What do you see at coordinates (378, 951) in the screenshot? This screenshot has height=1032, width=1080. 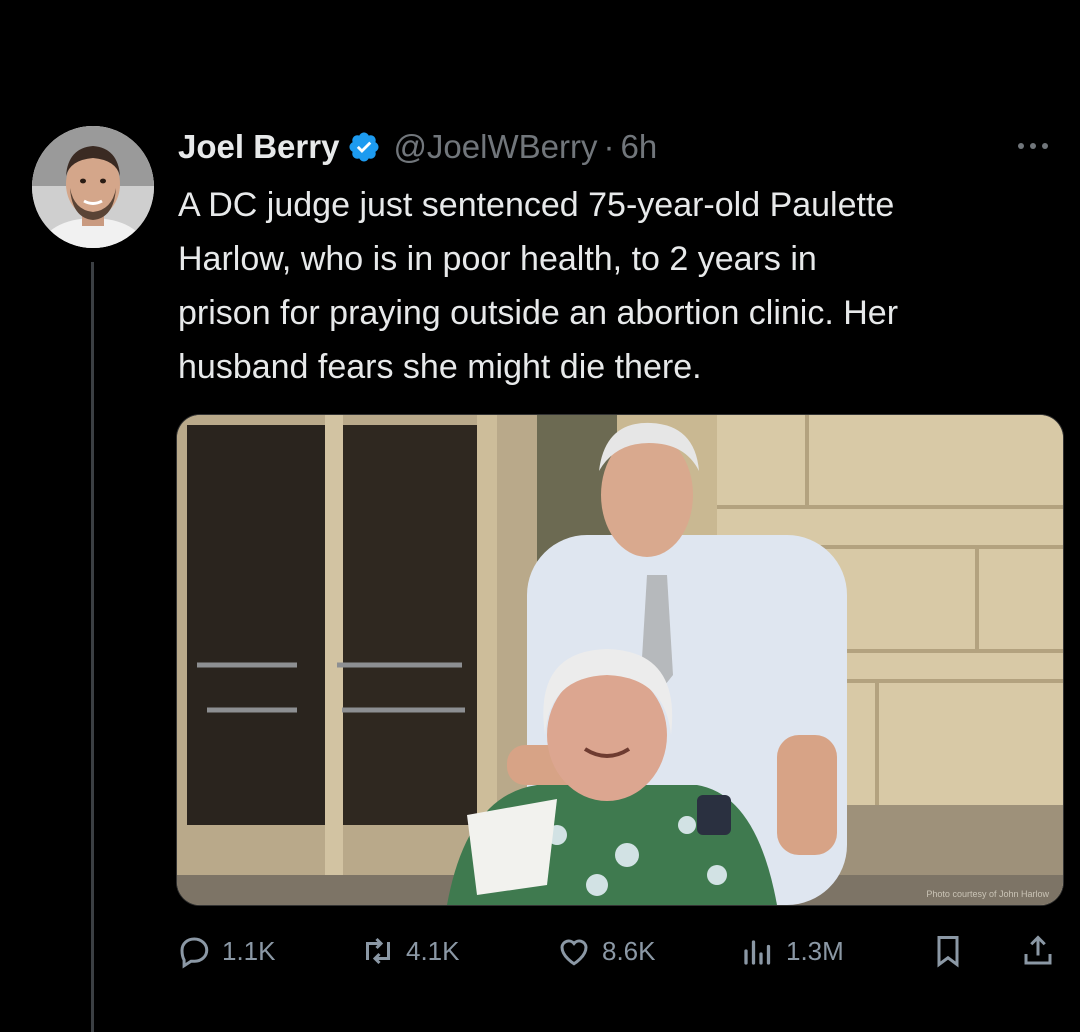 I see `repost-icon` at bounding box center [378, 951].